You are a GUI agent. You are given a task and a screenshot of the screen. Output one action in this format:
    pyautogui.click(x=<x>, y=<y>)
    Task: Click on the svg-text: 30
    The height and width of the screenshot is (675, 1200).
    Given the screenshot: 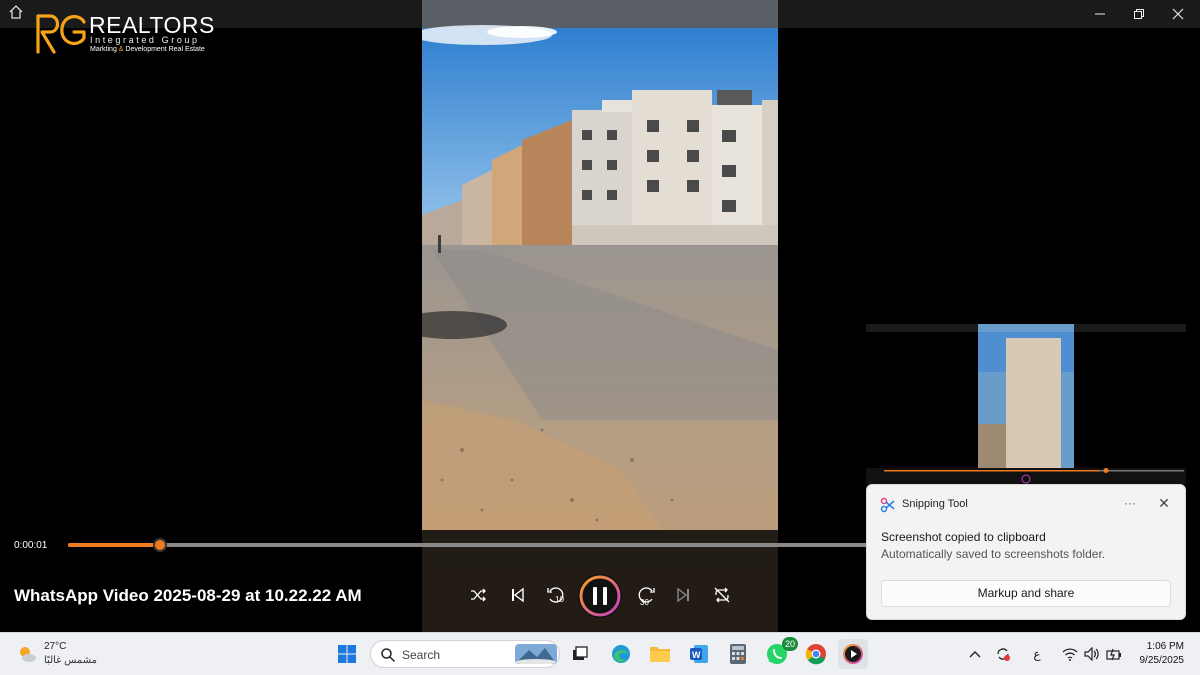 What is the action you would take?
    pyautogui.click(x=644, y=602)
    